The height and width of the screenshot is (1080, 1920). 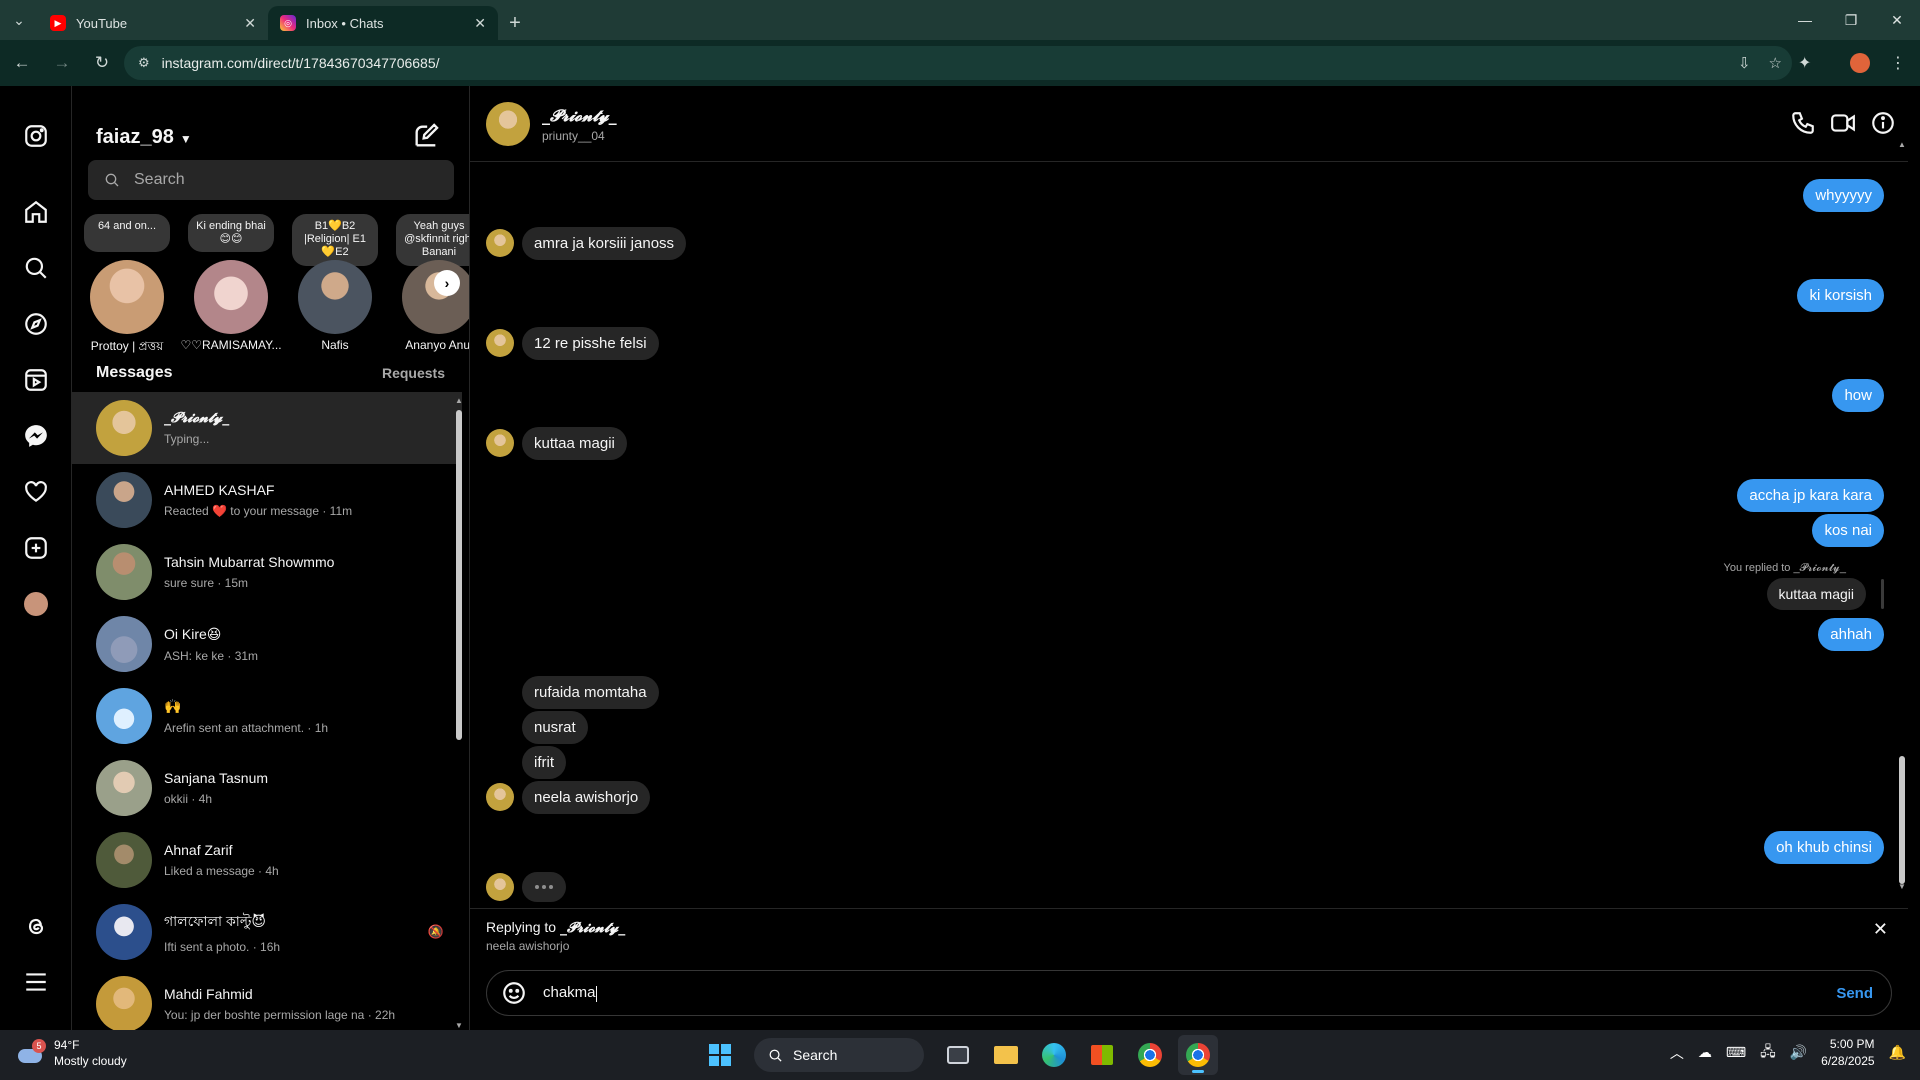 I want to click on message-input: chakma, so click(x=1143, y=993).